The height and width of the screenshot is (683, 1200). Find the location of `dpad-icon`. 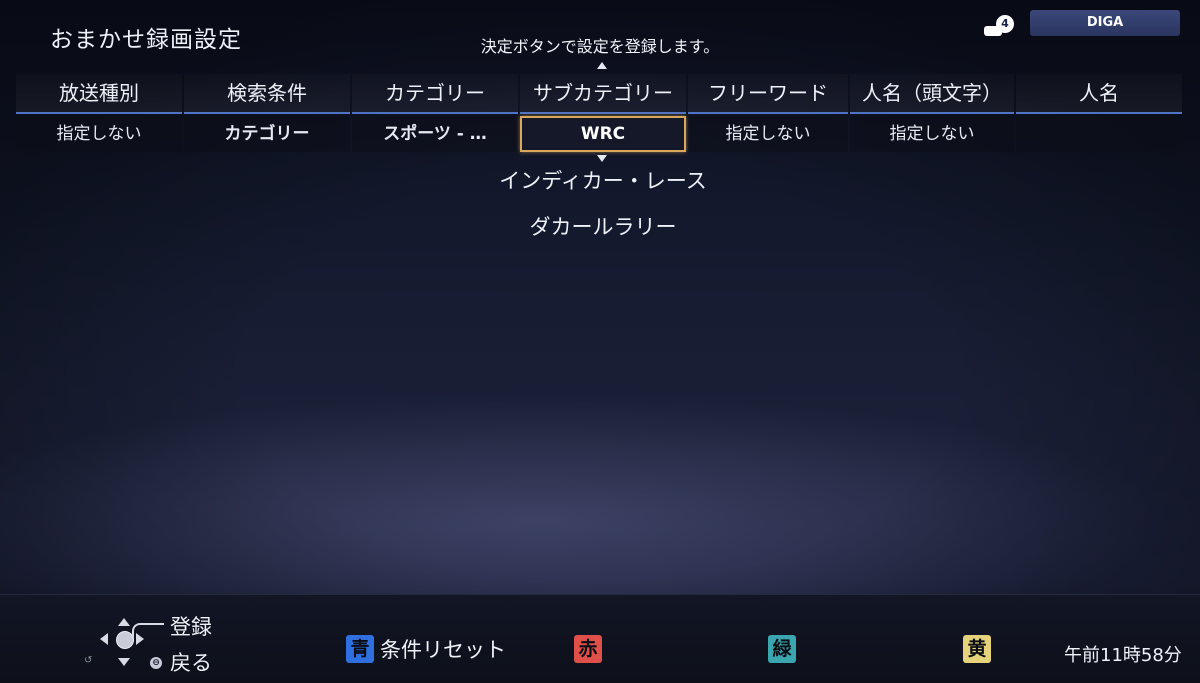

dpad-icon is located at coordinates (130, 641).